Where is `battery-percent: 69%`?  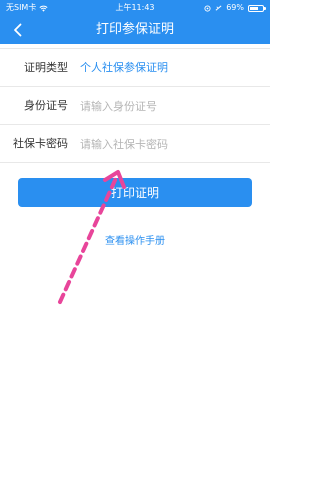
battery-percent: 69% is located at coordinates (235, 7).